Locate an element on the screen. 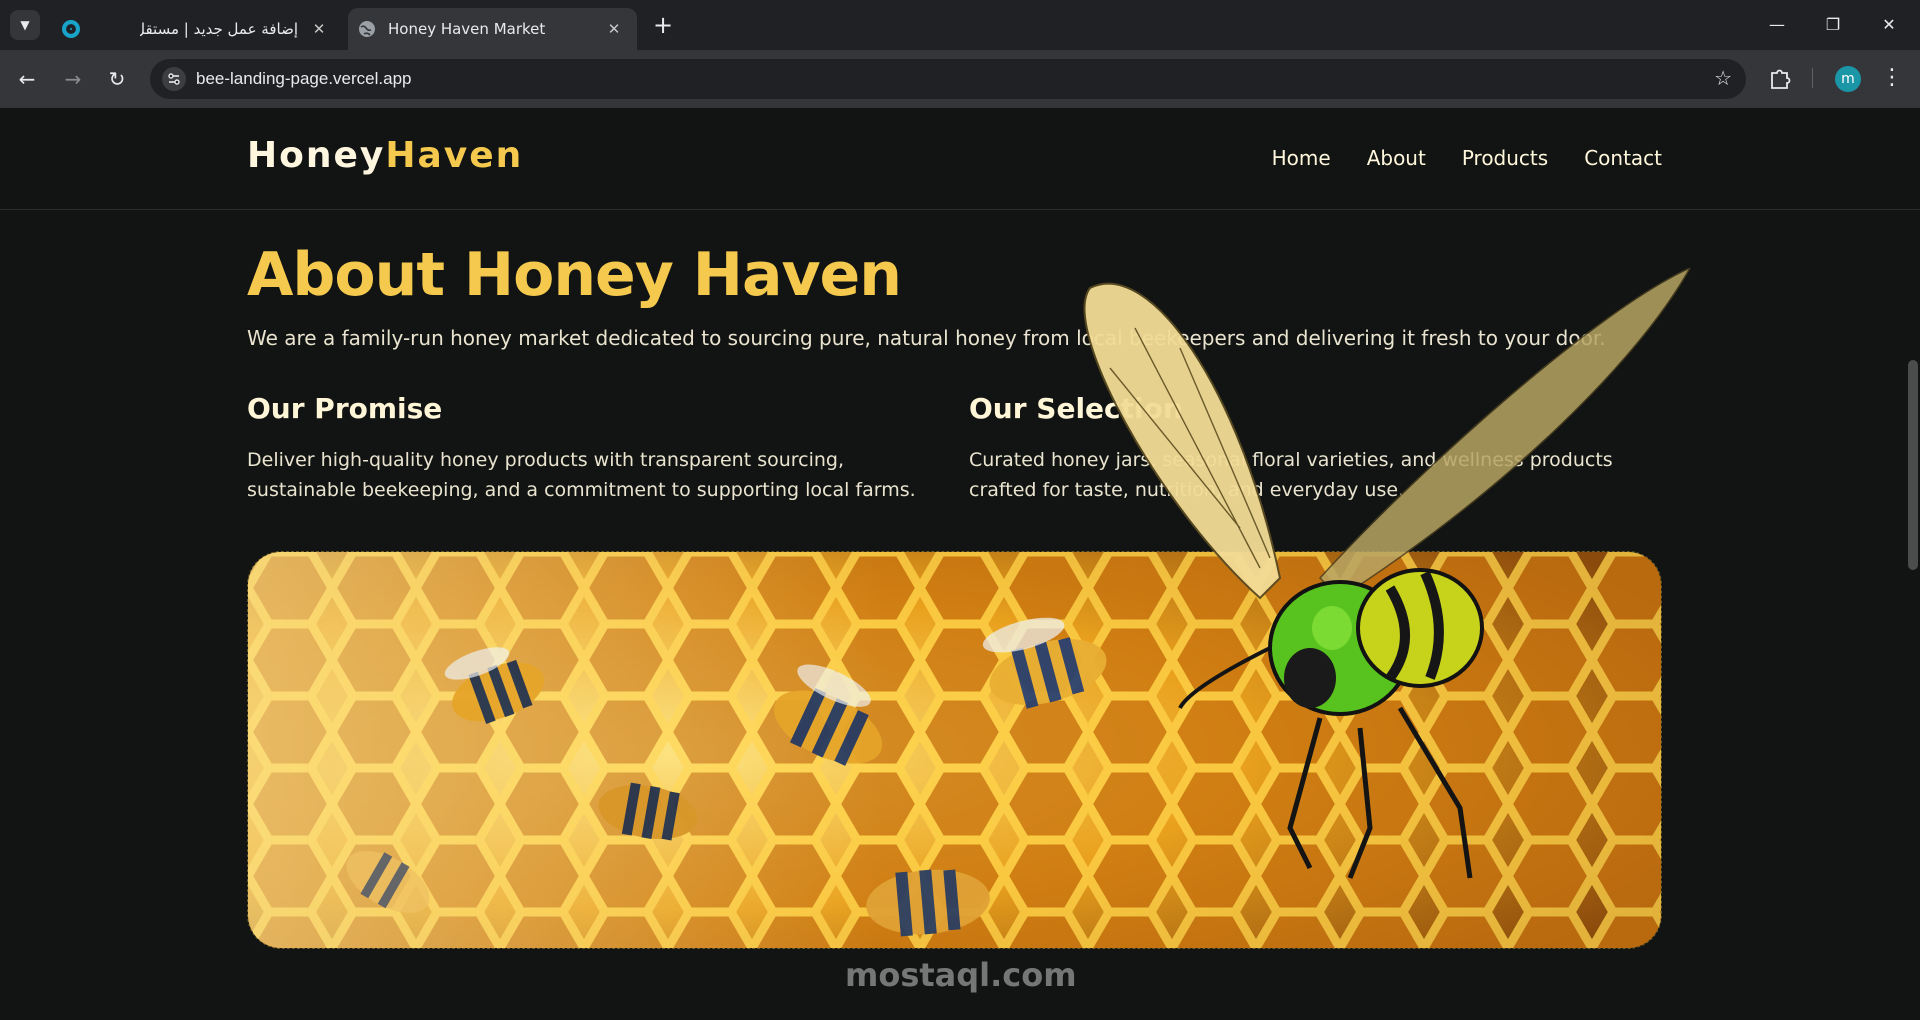  tab-mostaql: إضافة عمل جديد | مستقل ✕ is located at coordinates (197, 29).